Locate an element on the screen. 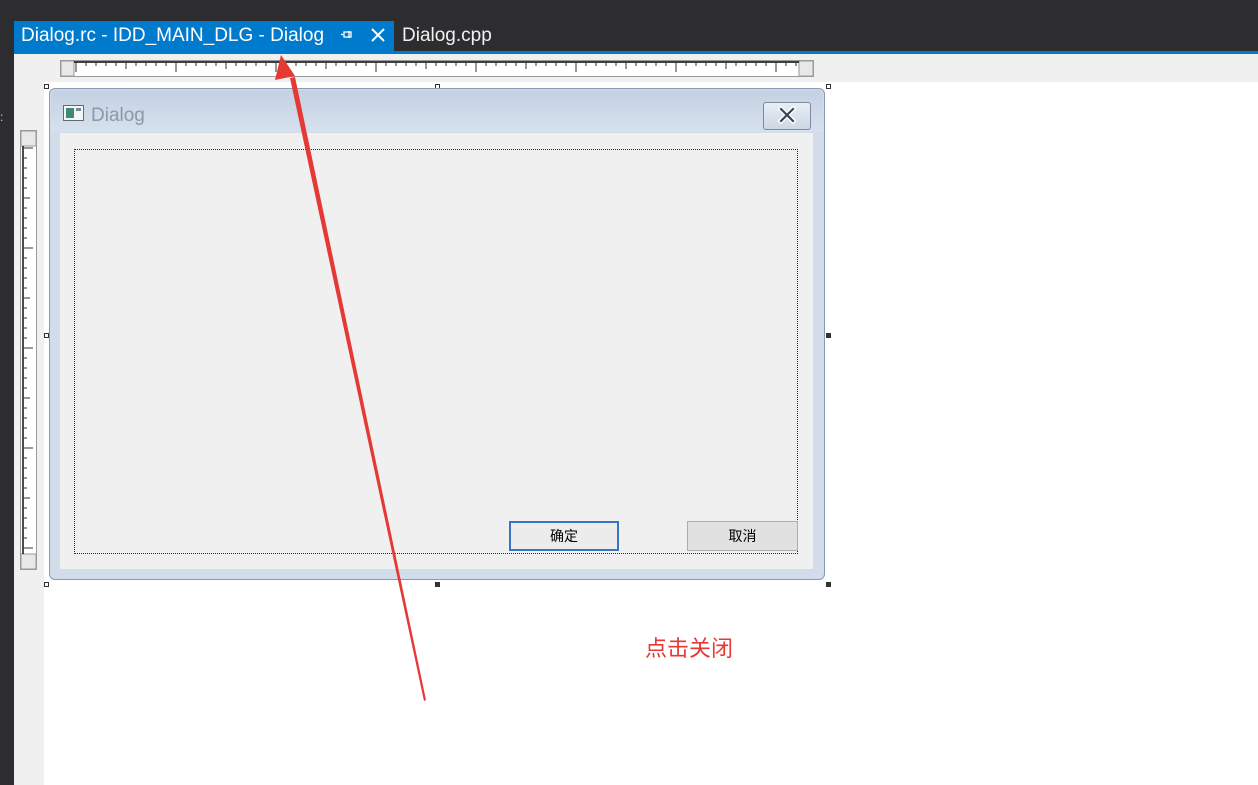 The image size is (1258, 785). annotation-text: 点击关闭 is located at coordinates (689, 648).